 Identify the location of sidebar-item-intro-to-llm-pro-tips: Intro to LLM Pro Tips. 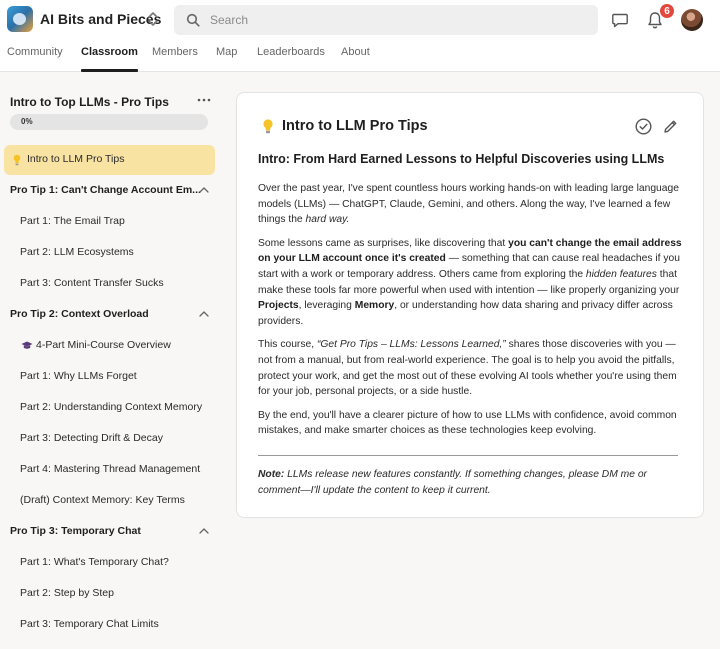
(109, 160).